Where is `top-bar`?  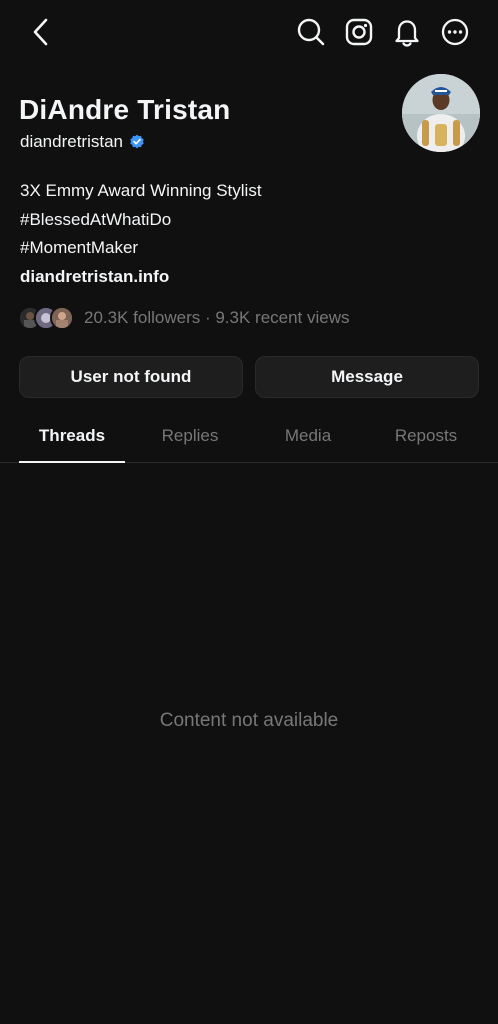 top-bar is located at coordinates (249, 32).